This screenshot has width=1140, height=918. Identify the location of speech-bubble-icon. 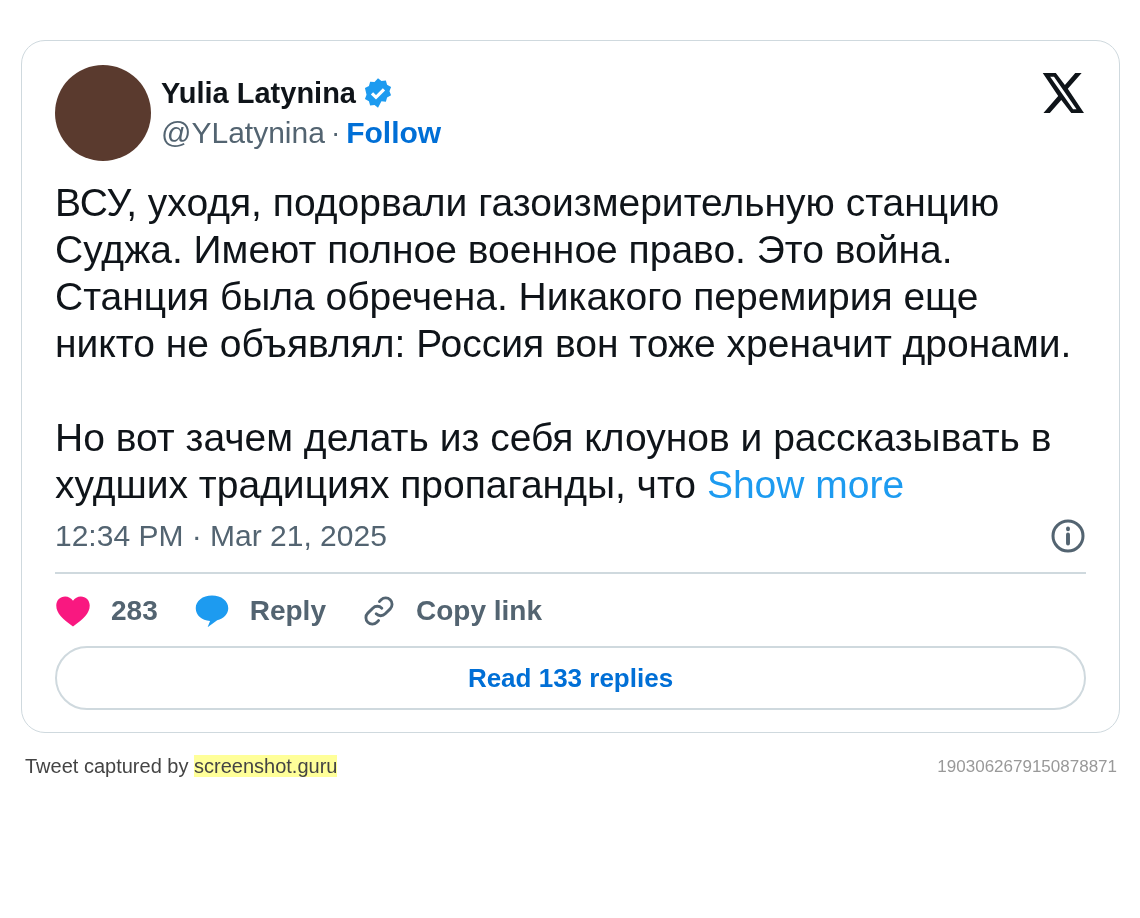
(211, 611).